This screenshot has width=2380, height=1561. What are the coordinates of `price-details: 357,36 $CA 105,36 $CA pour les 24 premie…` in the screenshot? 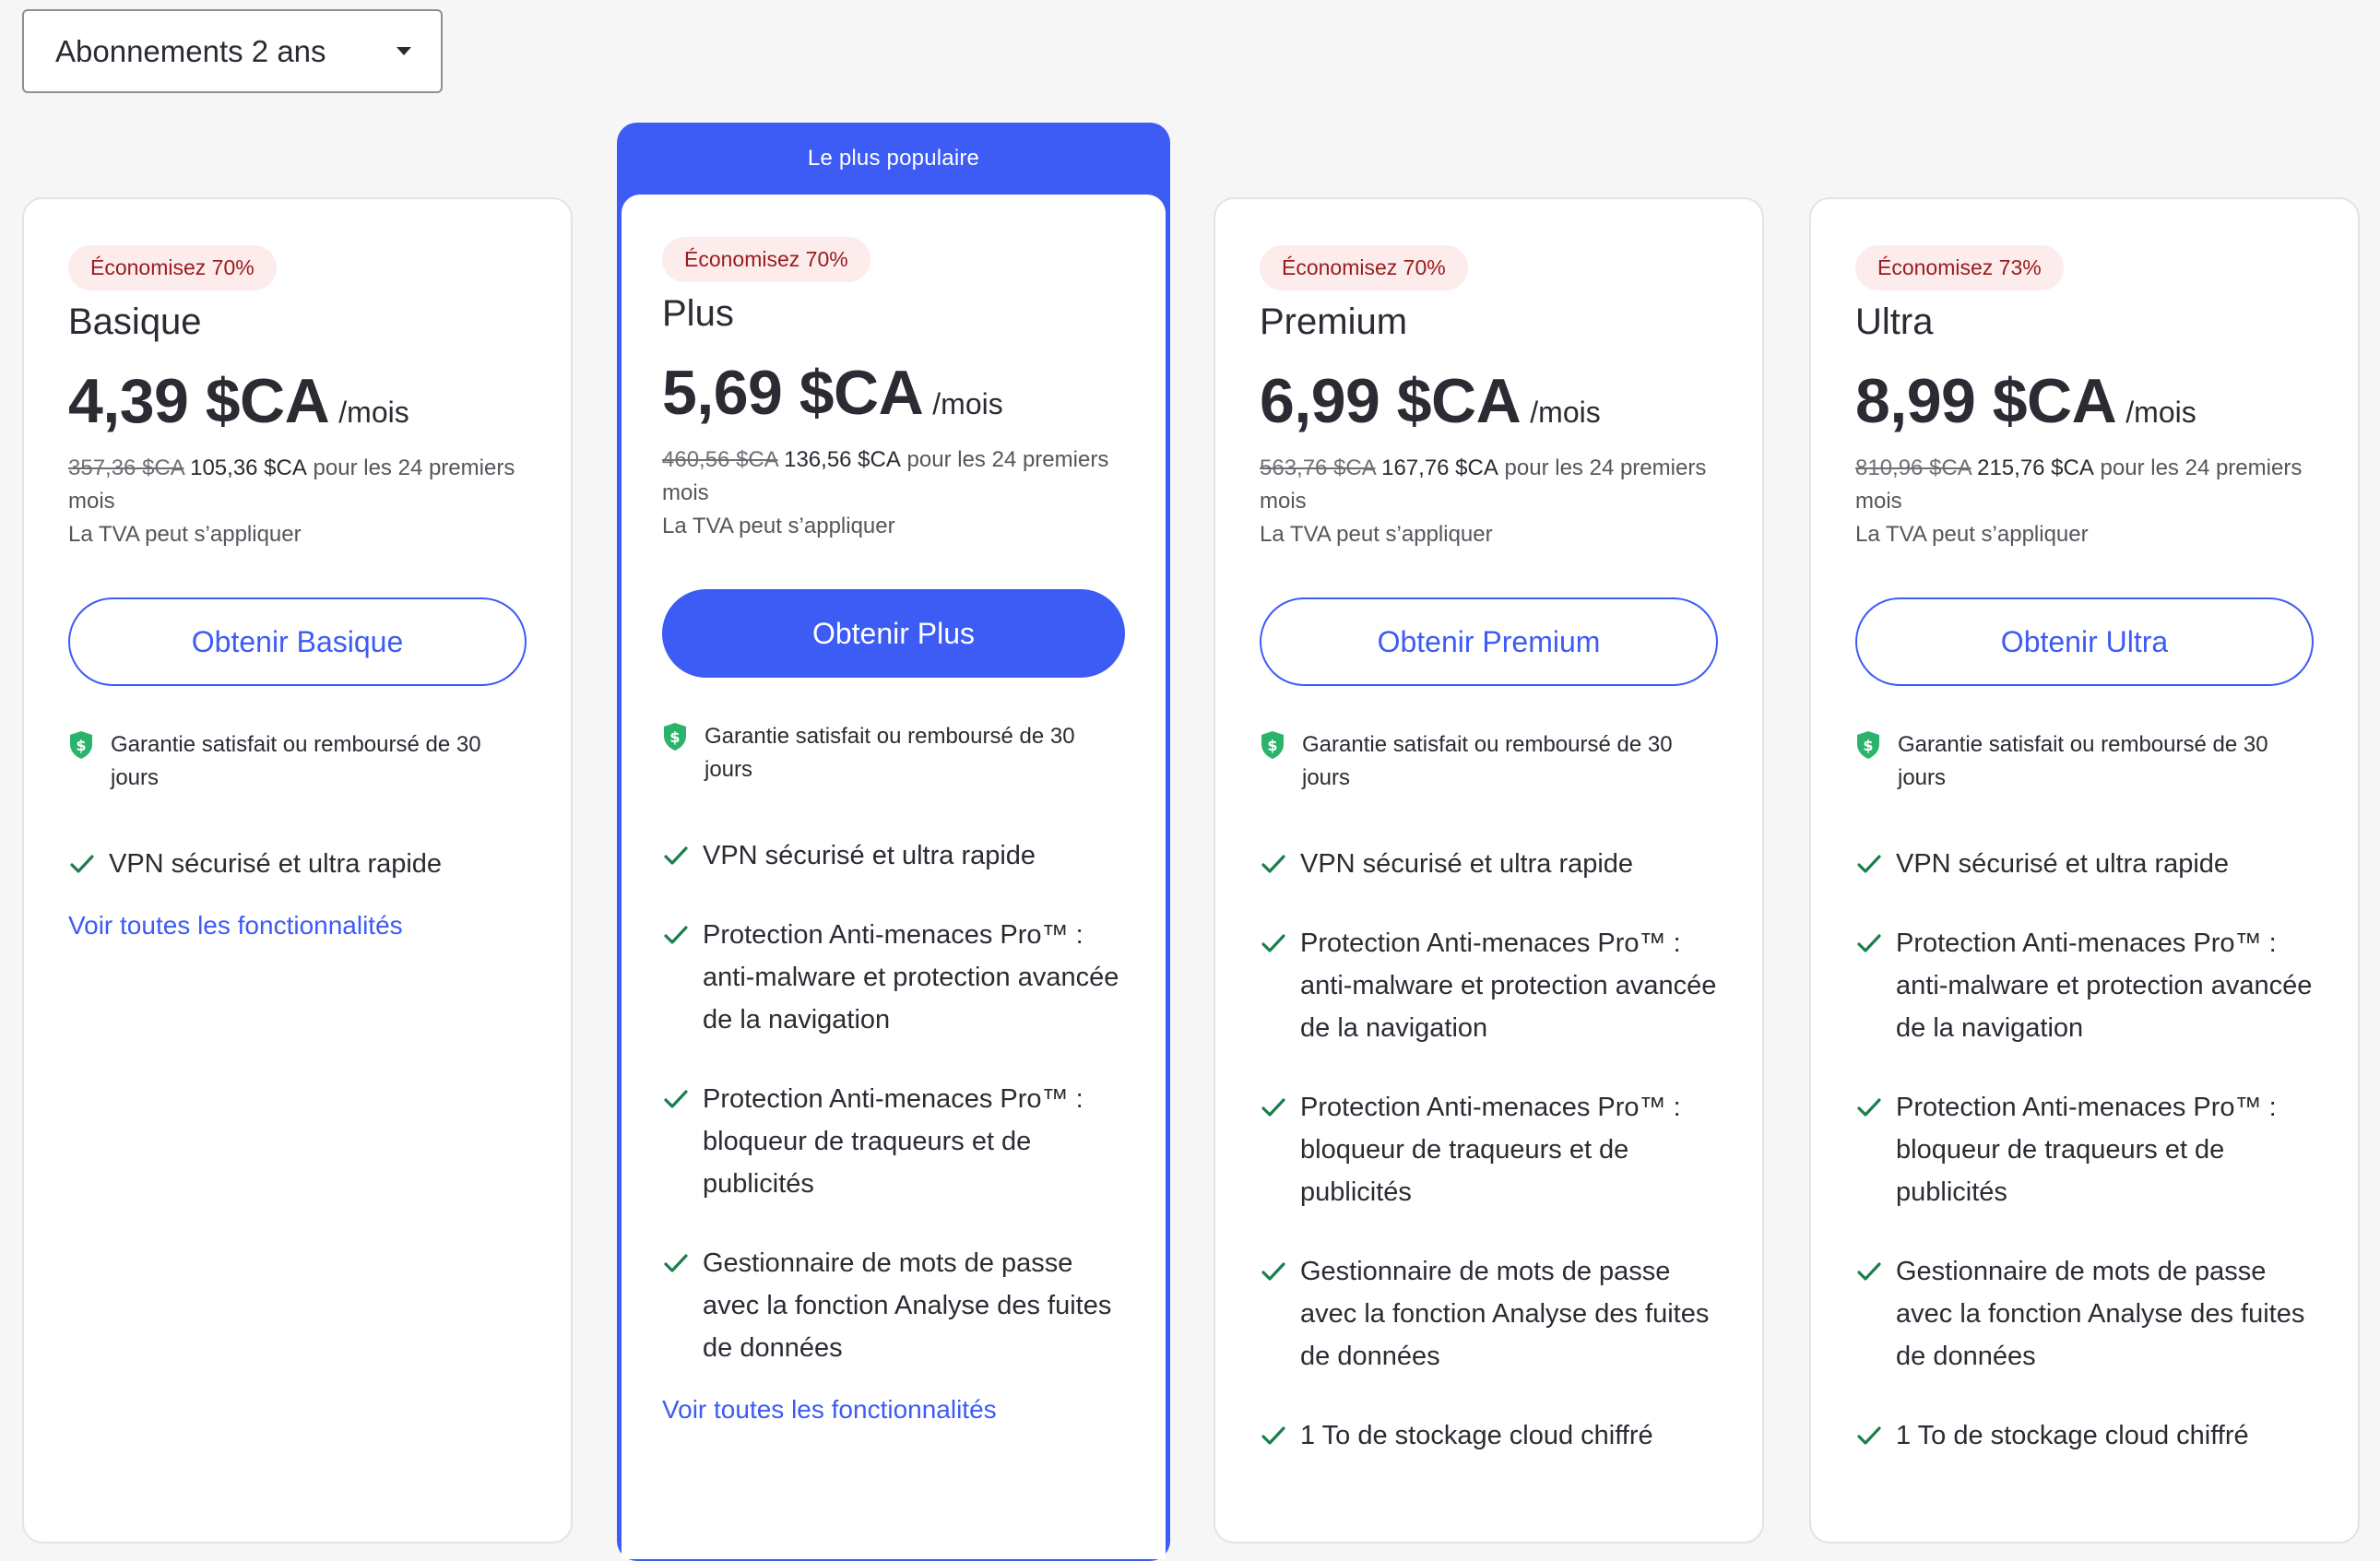 It's located at (297, 501).